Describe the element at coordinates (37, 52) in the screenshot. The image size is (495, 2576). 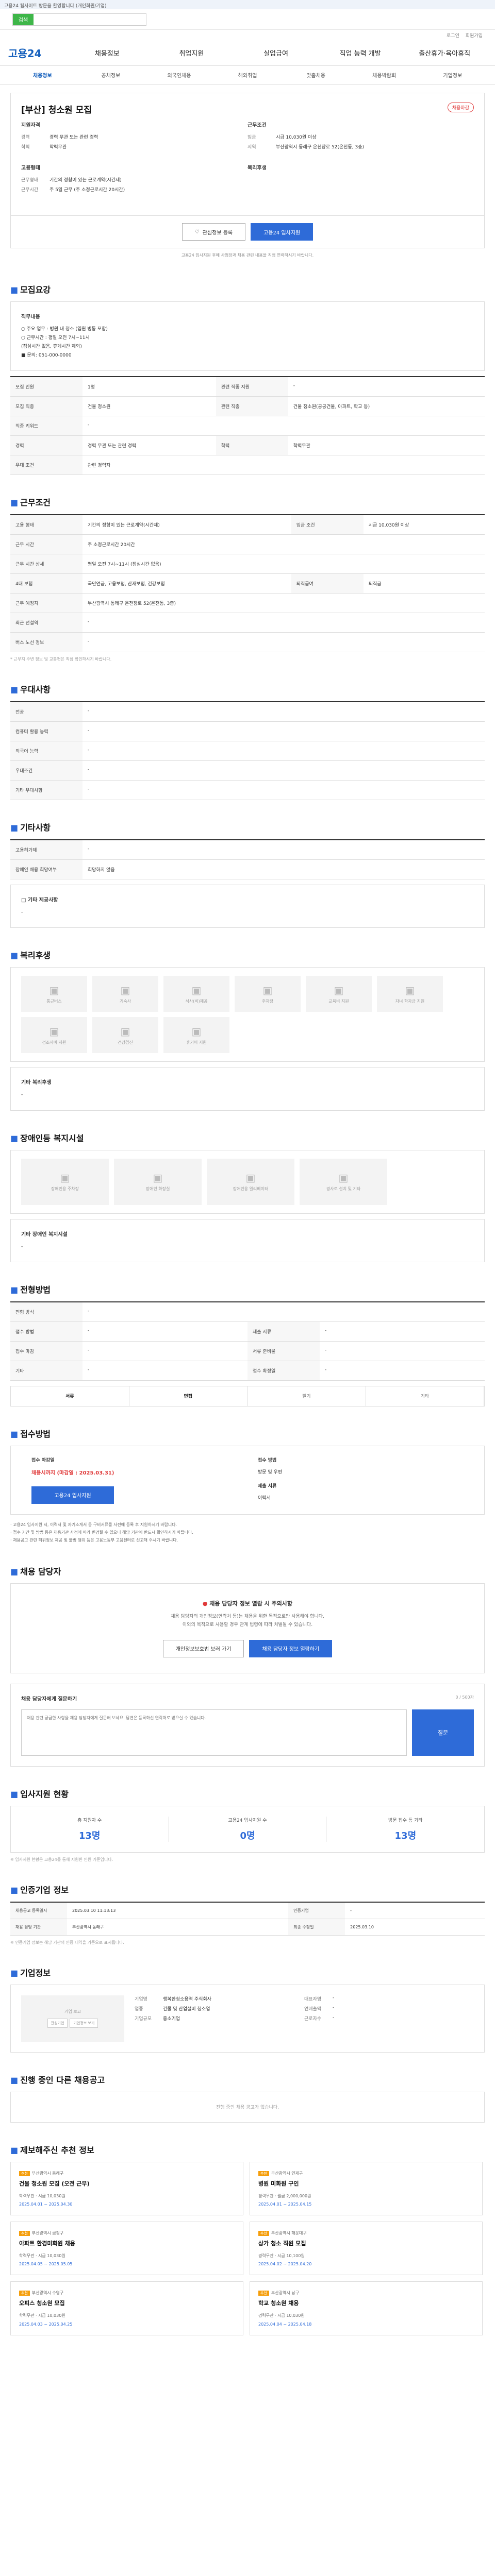
I see `site-logo: 고용24` at that location.